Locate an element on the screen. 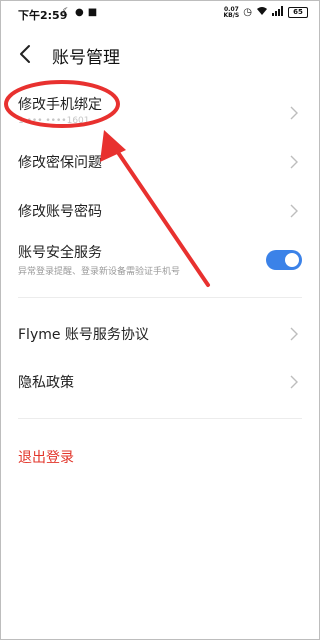 The height and width of the screenshot is (640, 320). item-label: 隐私政策 is located at coordinates (46, 383).